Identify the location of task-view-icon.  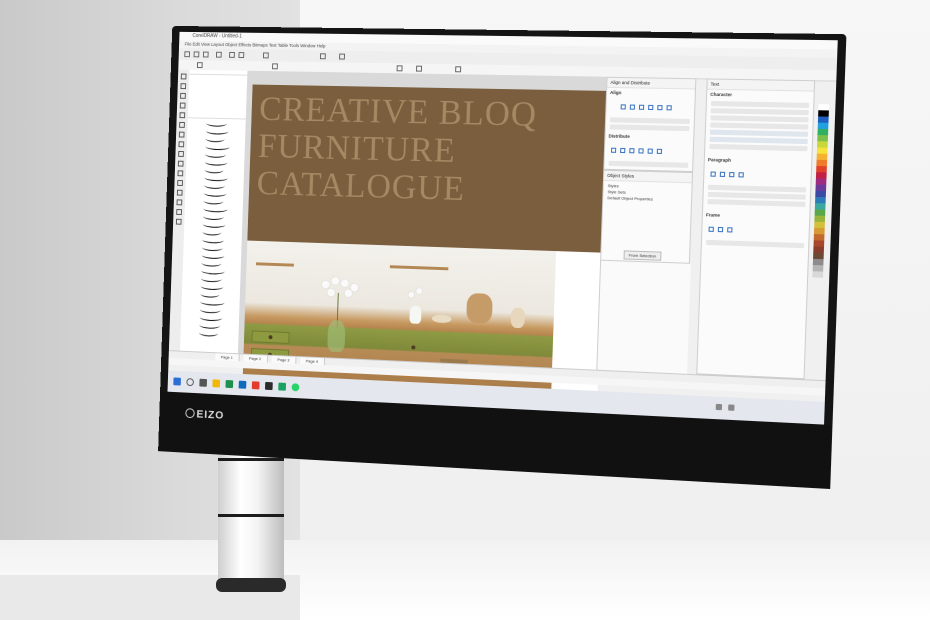
(203, 382).